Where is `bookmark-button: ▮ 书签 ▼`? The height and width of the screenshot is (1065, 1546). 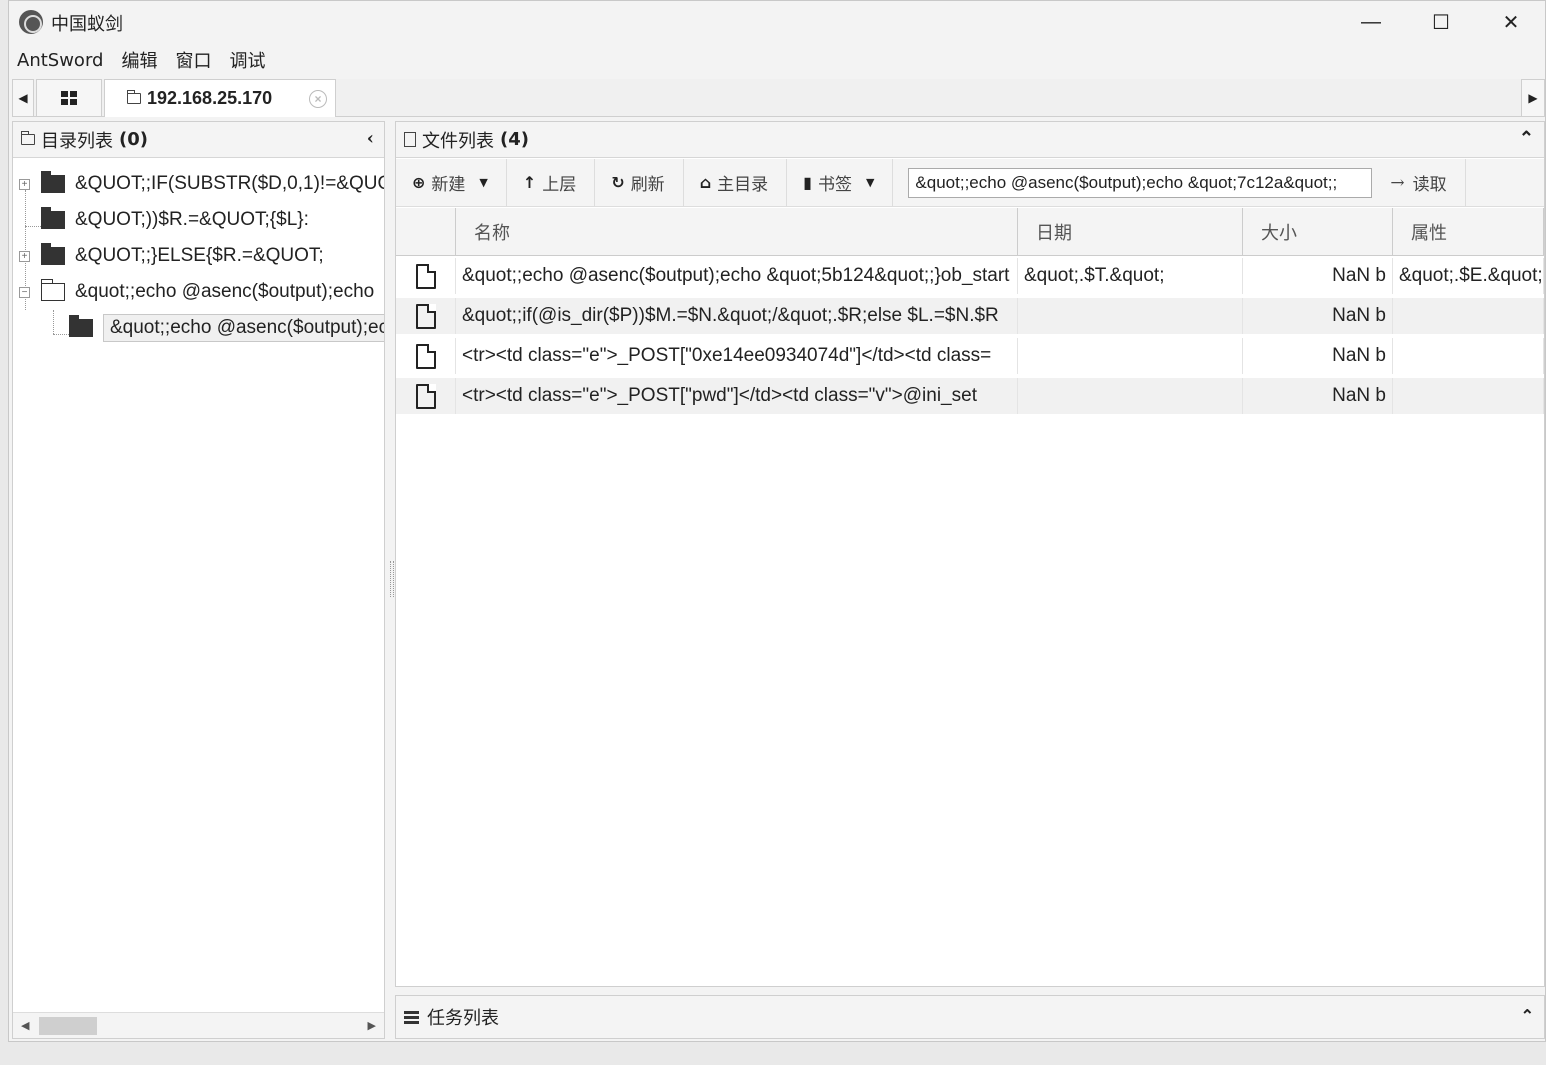 bookmark-button: ▮ 书签 ▼ is located at coordinates (848, 182).